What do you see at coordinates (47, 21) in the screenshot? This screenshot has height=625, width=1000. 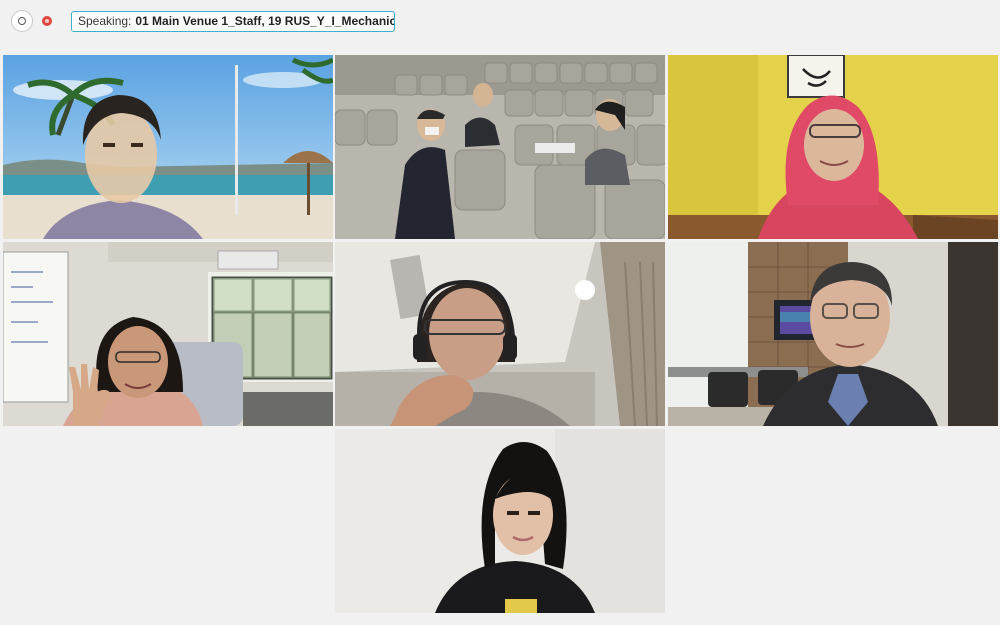 I see `record-dot-icon` at bounding box center [47, 21].